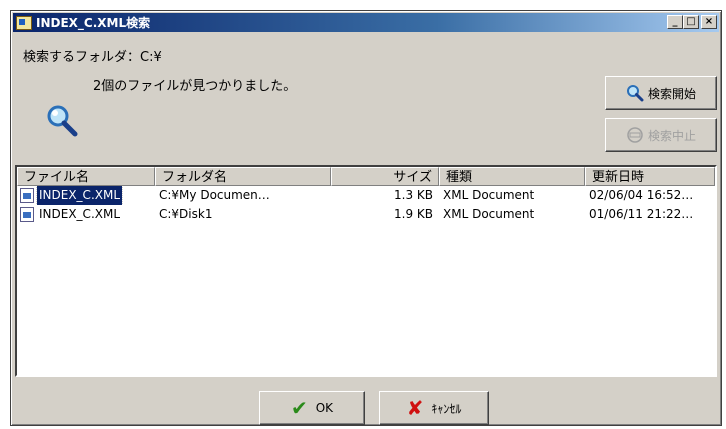  What do you see at coordinates (446, 408) in the screenshot?
I see `cancel-label: ｷｬﾝｾﾙ` at bounding box center [446, 408].